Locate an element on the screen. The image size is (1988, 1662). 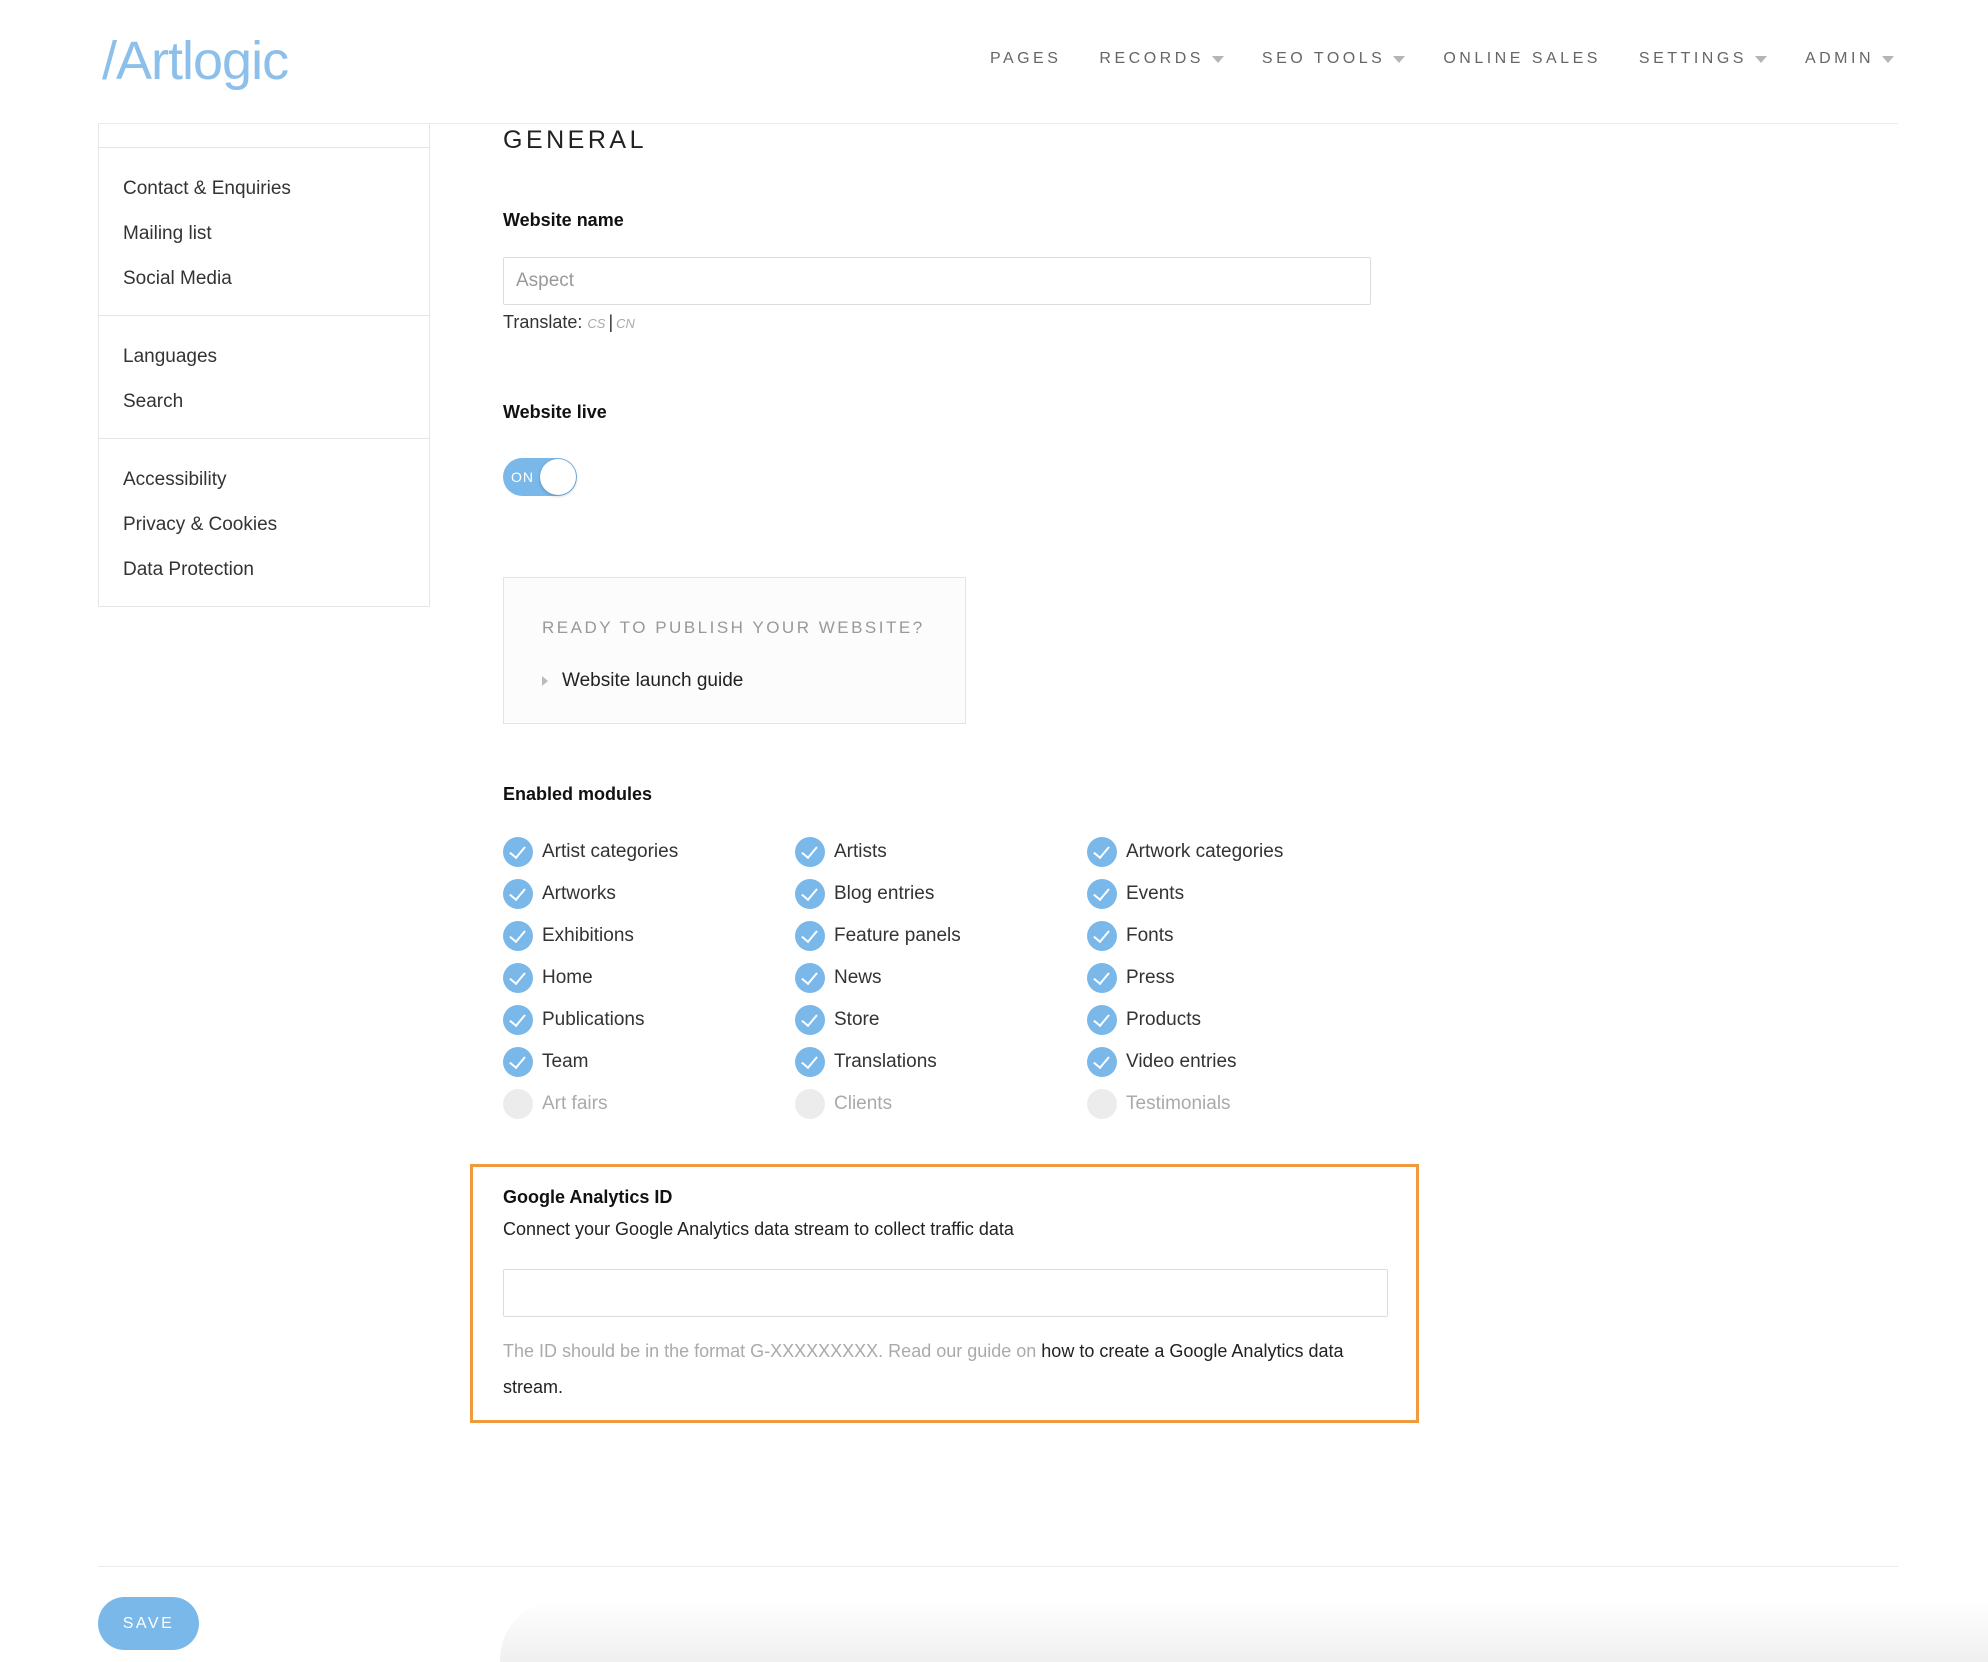
module-label: Team is located at coordinates (565, 1061).